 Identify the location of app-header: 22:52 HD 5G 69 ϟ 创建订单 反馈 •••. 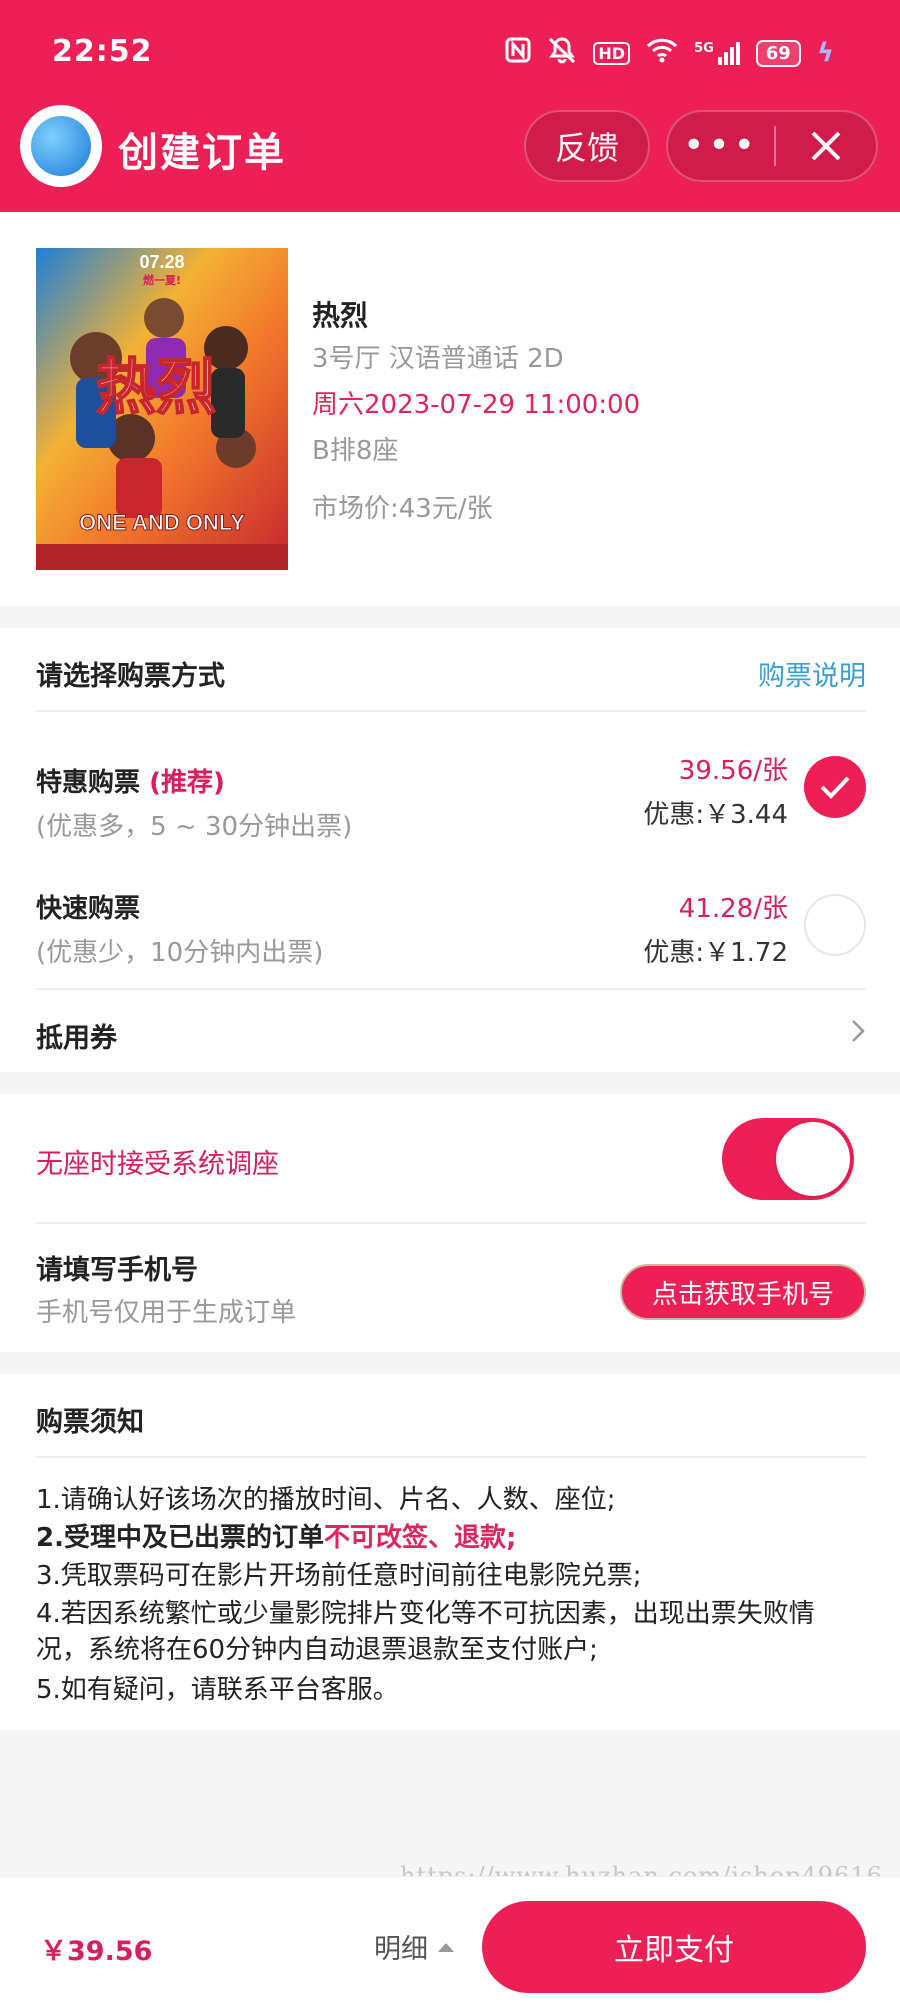
(450, 106).